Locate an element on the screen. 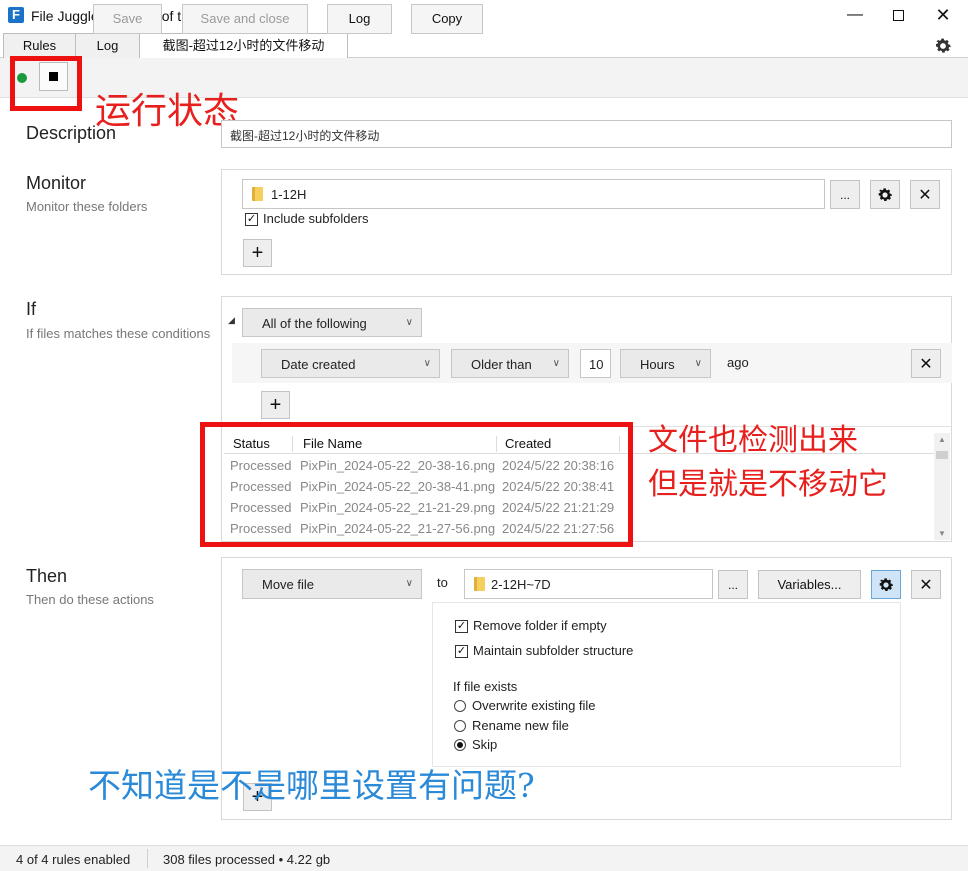 The width and height of the screenshot is (968, 871). scroll-thumb is located at coordinates (942, 455).